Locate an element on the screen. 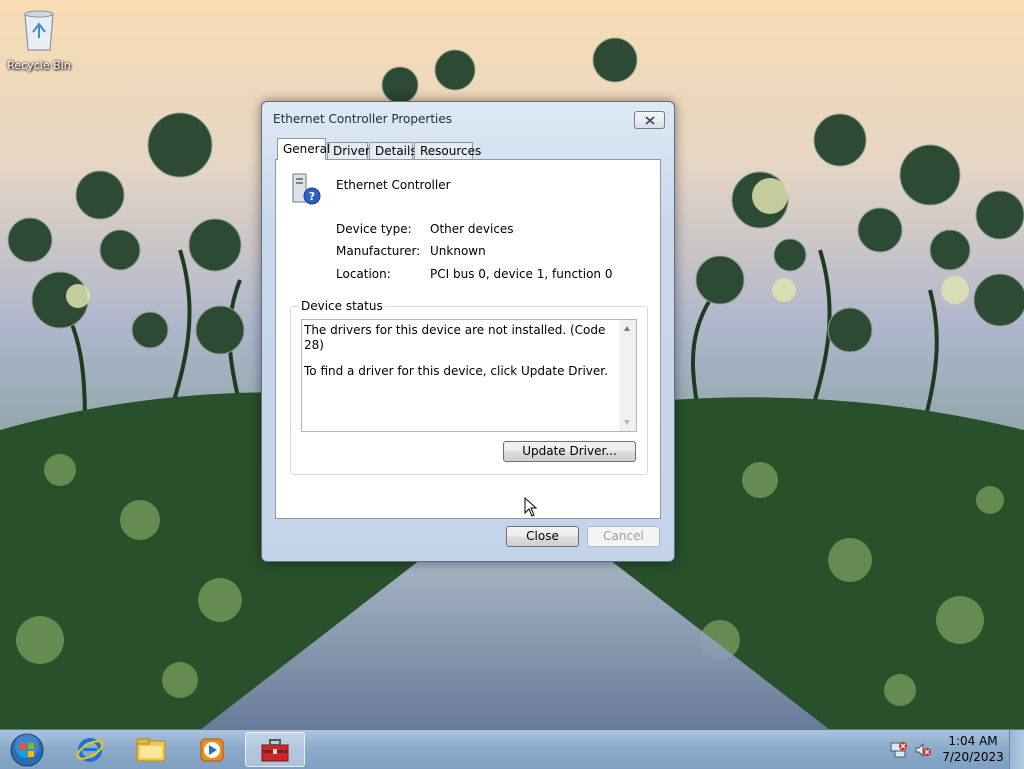 The image size is (1024, 769). internet-explorer-icon is located at coordinates (90, 749).